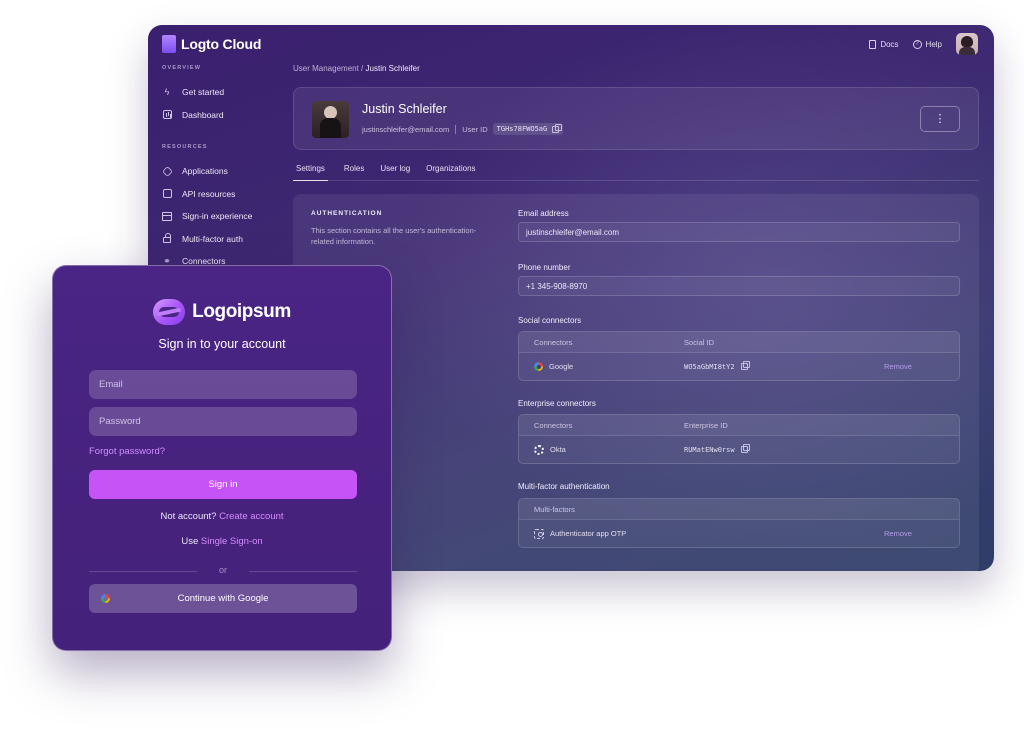 This screenshot has height=729, width=1024. What do you see at coordinates (223, 421) in the screenshot?
I see `password-input: Password` at bounding box center [223, 421].